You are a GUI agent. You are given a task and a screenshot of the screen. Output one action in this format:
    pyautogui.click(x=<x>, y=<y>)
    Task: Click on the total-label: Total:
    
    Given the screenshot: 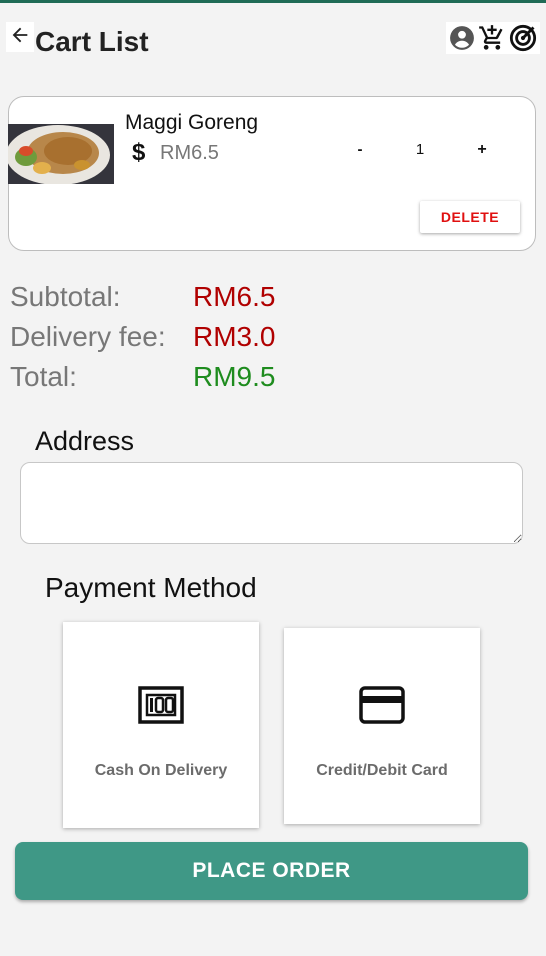 What is the action you would take?
    pyautogui.click(x=43, y=376)
    